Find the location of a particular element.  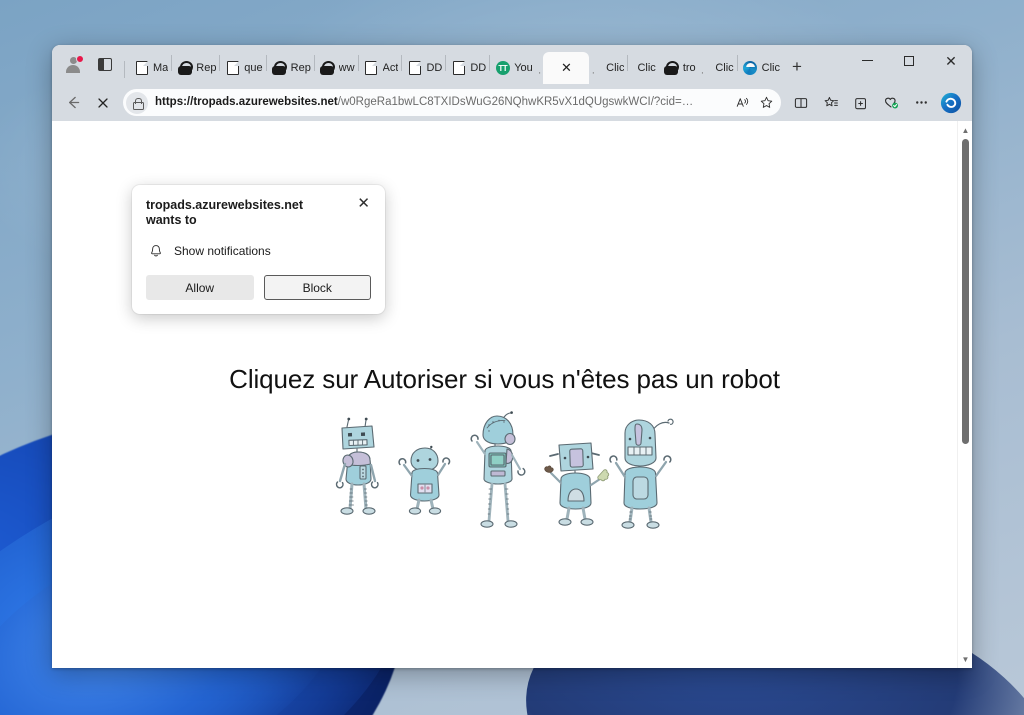

close-tab-icon: ✕ is located at coordinates (566, 68).